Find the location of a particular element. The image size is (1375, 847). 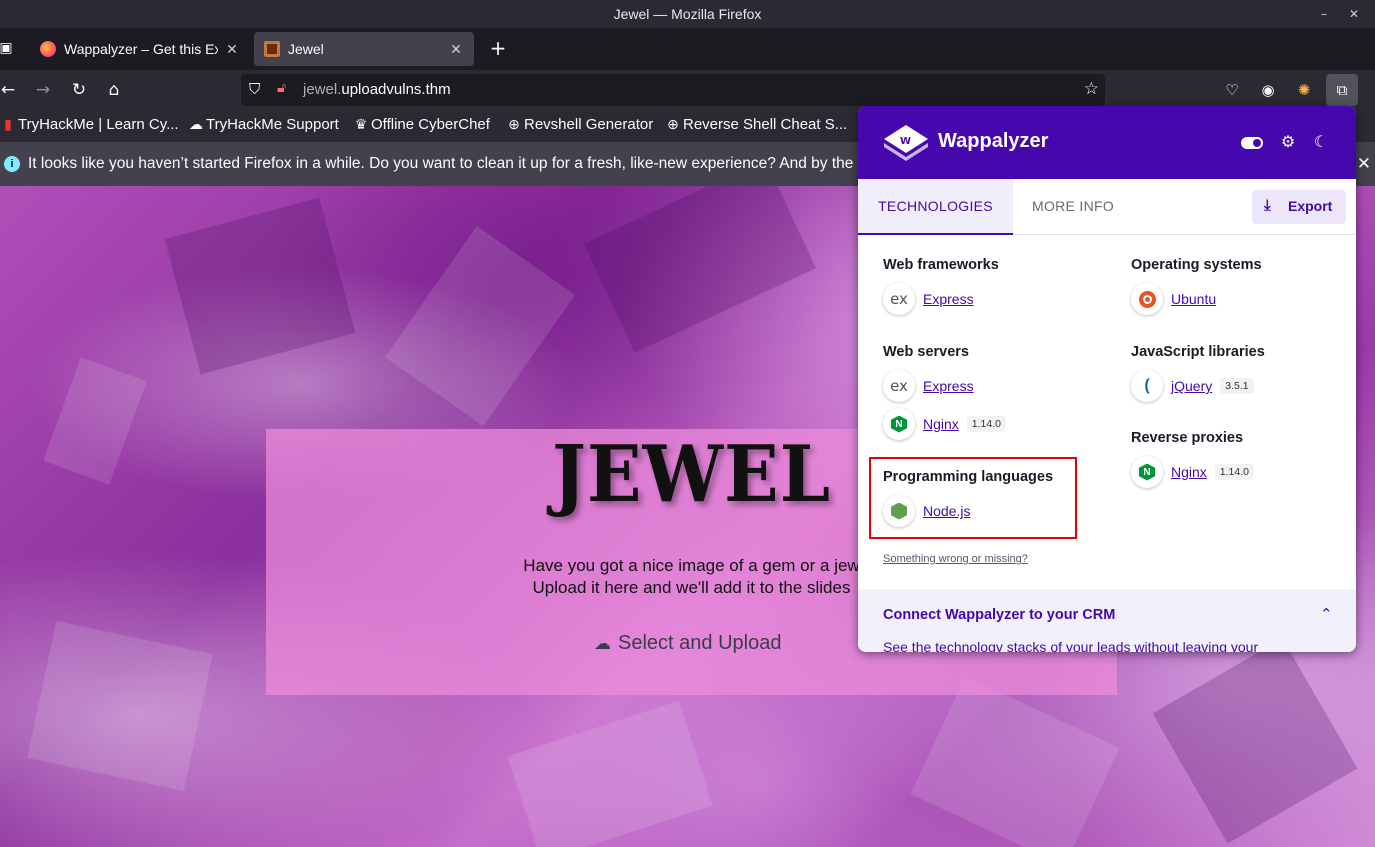

bookmark-star-icon: ☆ is located at coordinates (1091, 89).